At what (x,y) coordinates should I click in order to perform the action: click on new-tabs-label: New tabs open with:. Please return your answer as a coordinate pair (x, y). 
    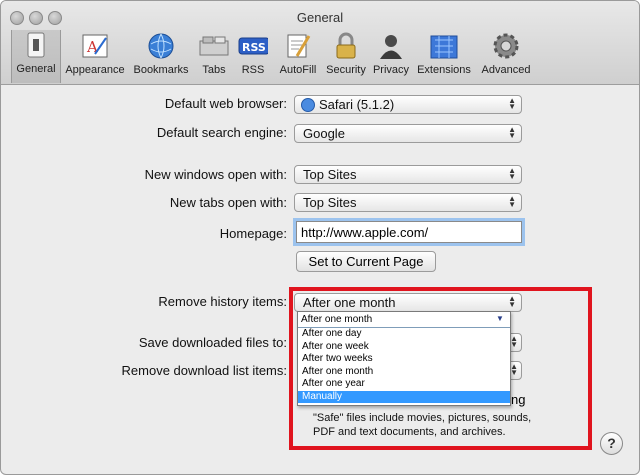
    Looking at the image, I should click on (228, 202).